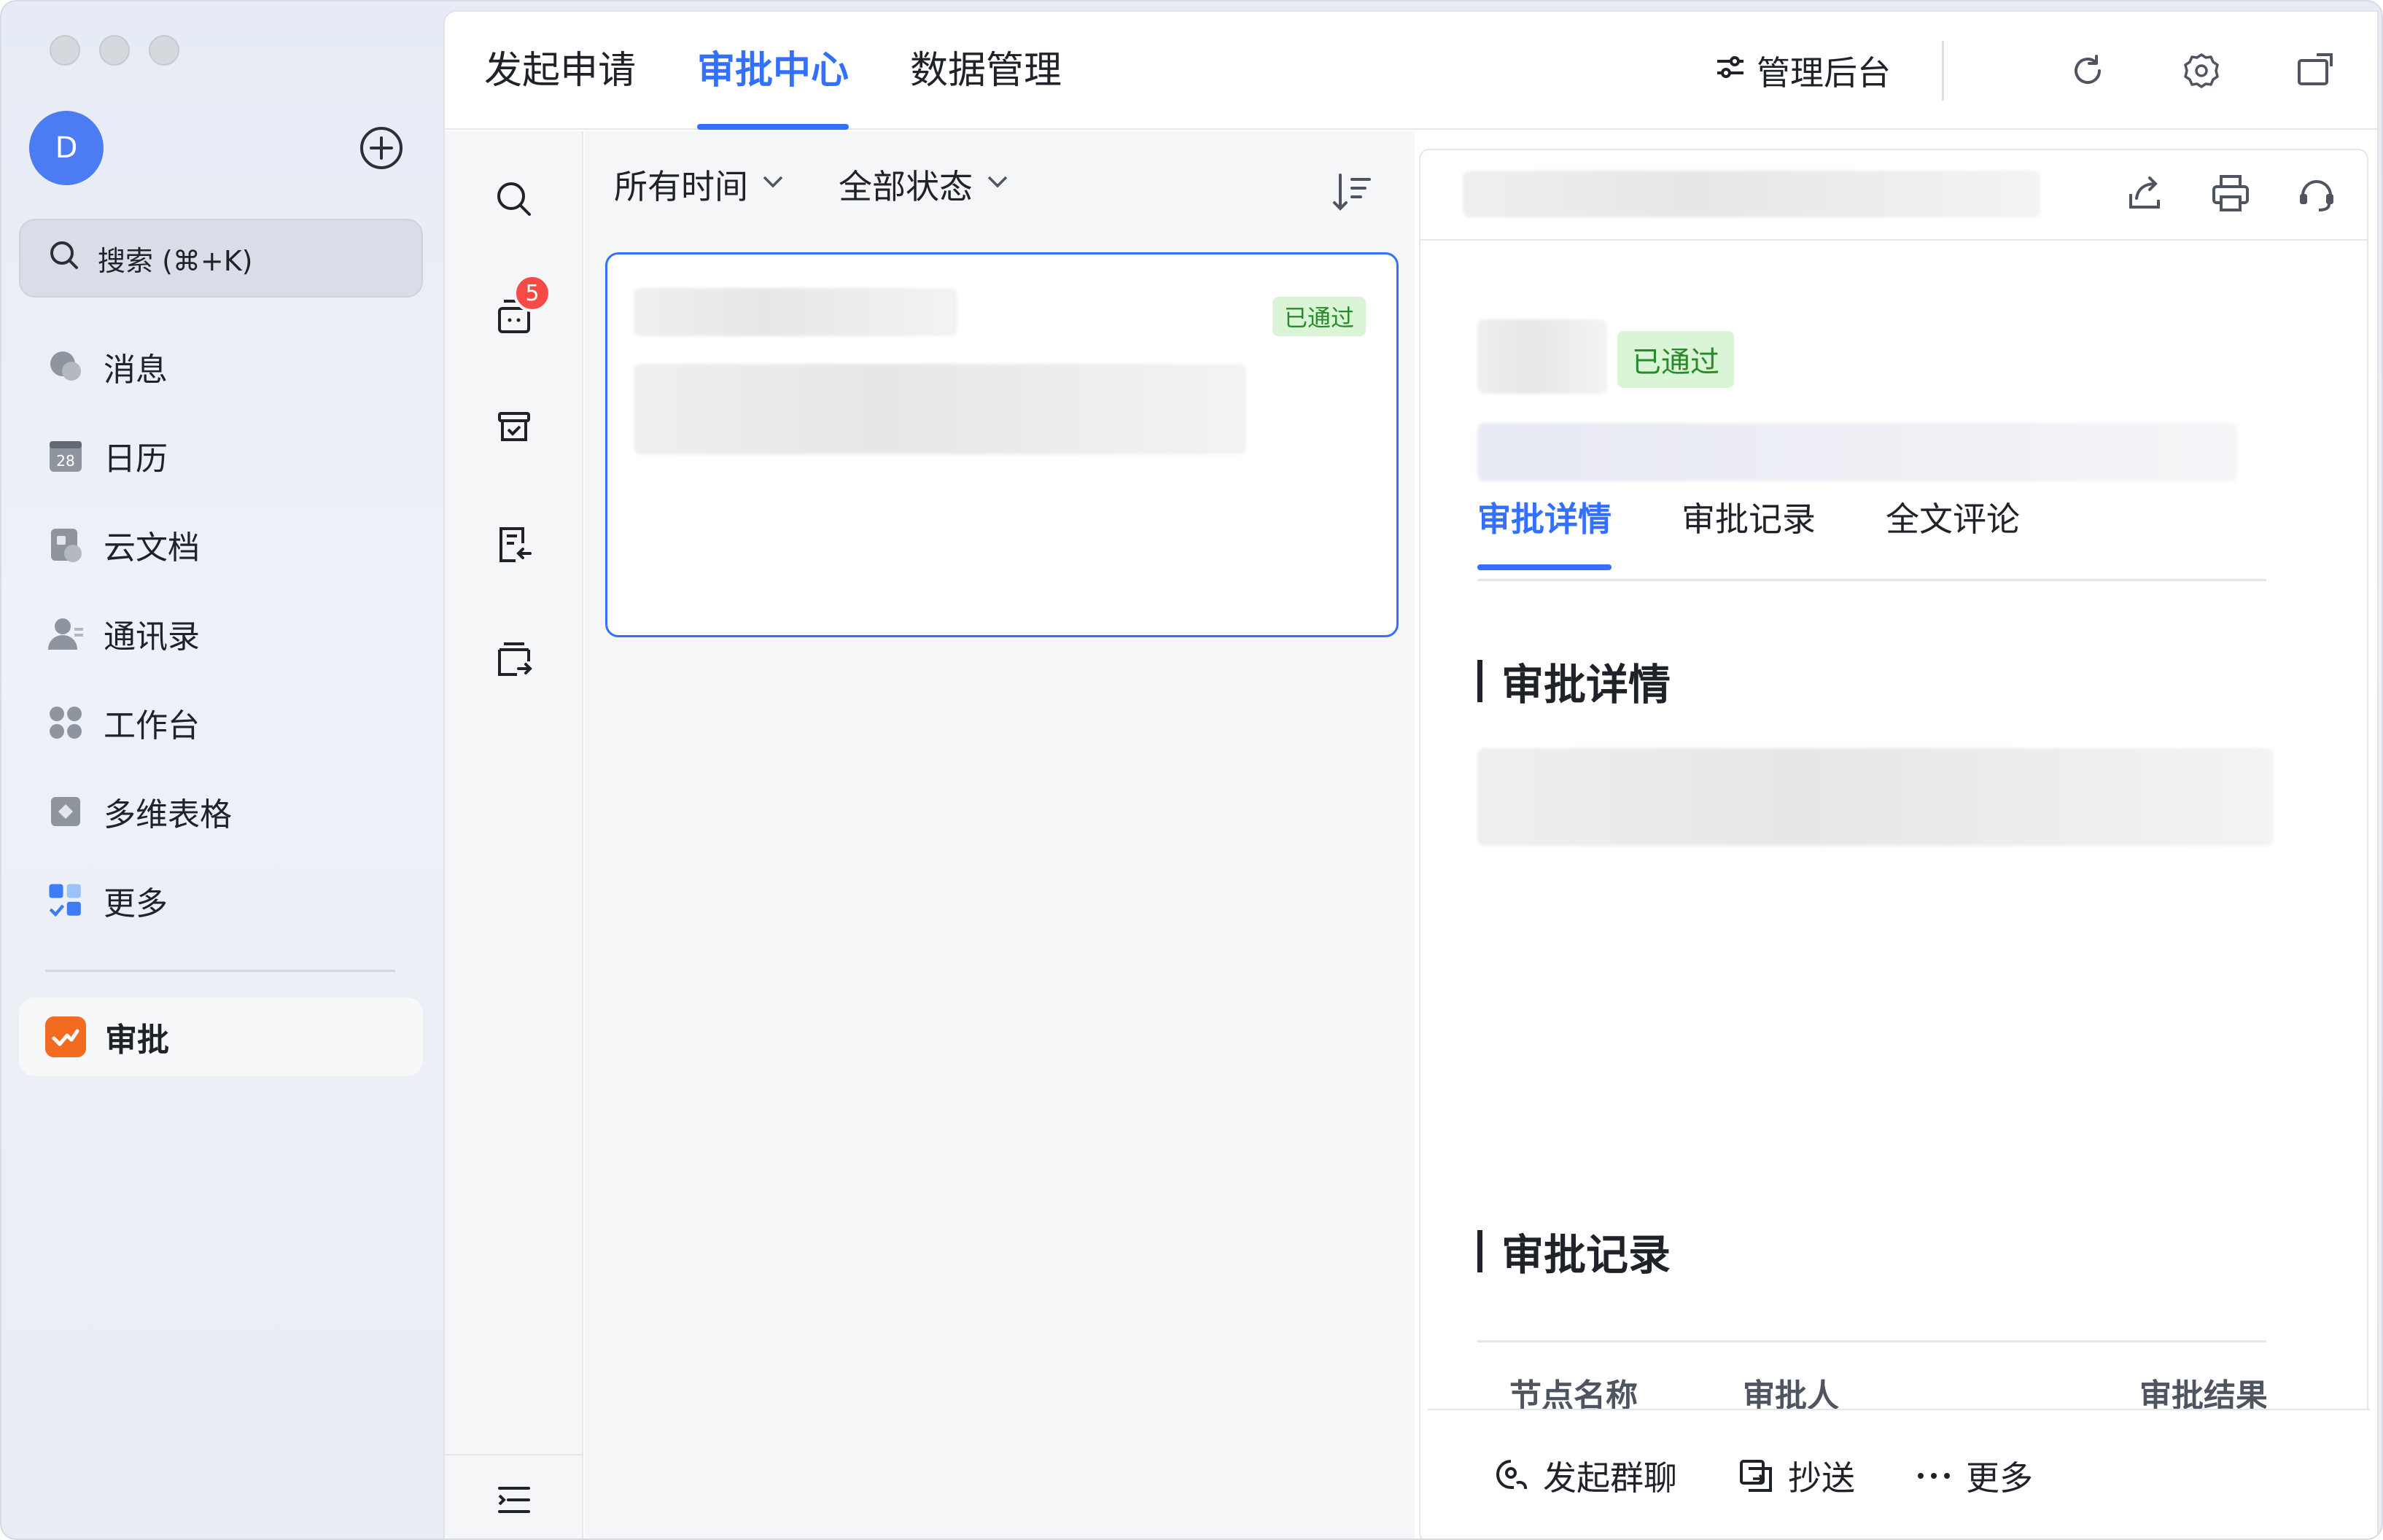 The width and height of the screenshot is (2383, 1540). What do you see at coordinates (1610, 1478) in the screenshot?
I see `group-chat-label: 发起群聊` at bounding box center [1610, 1478].